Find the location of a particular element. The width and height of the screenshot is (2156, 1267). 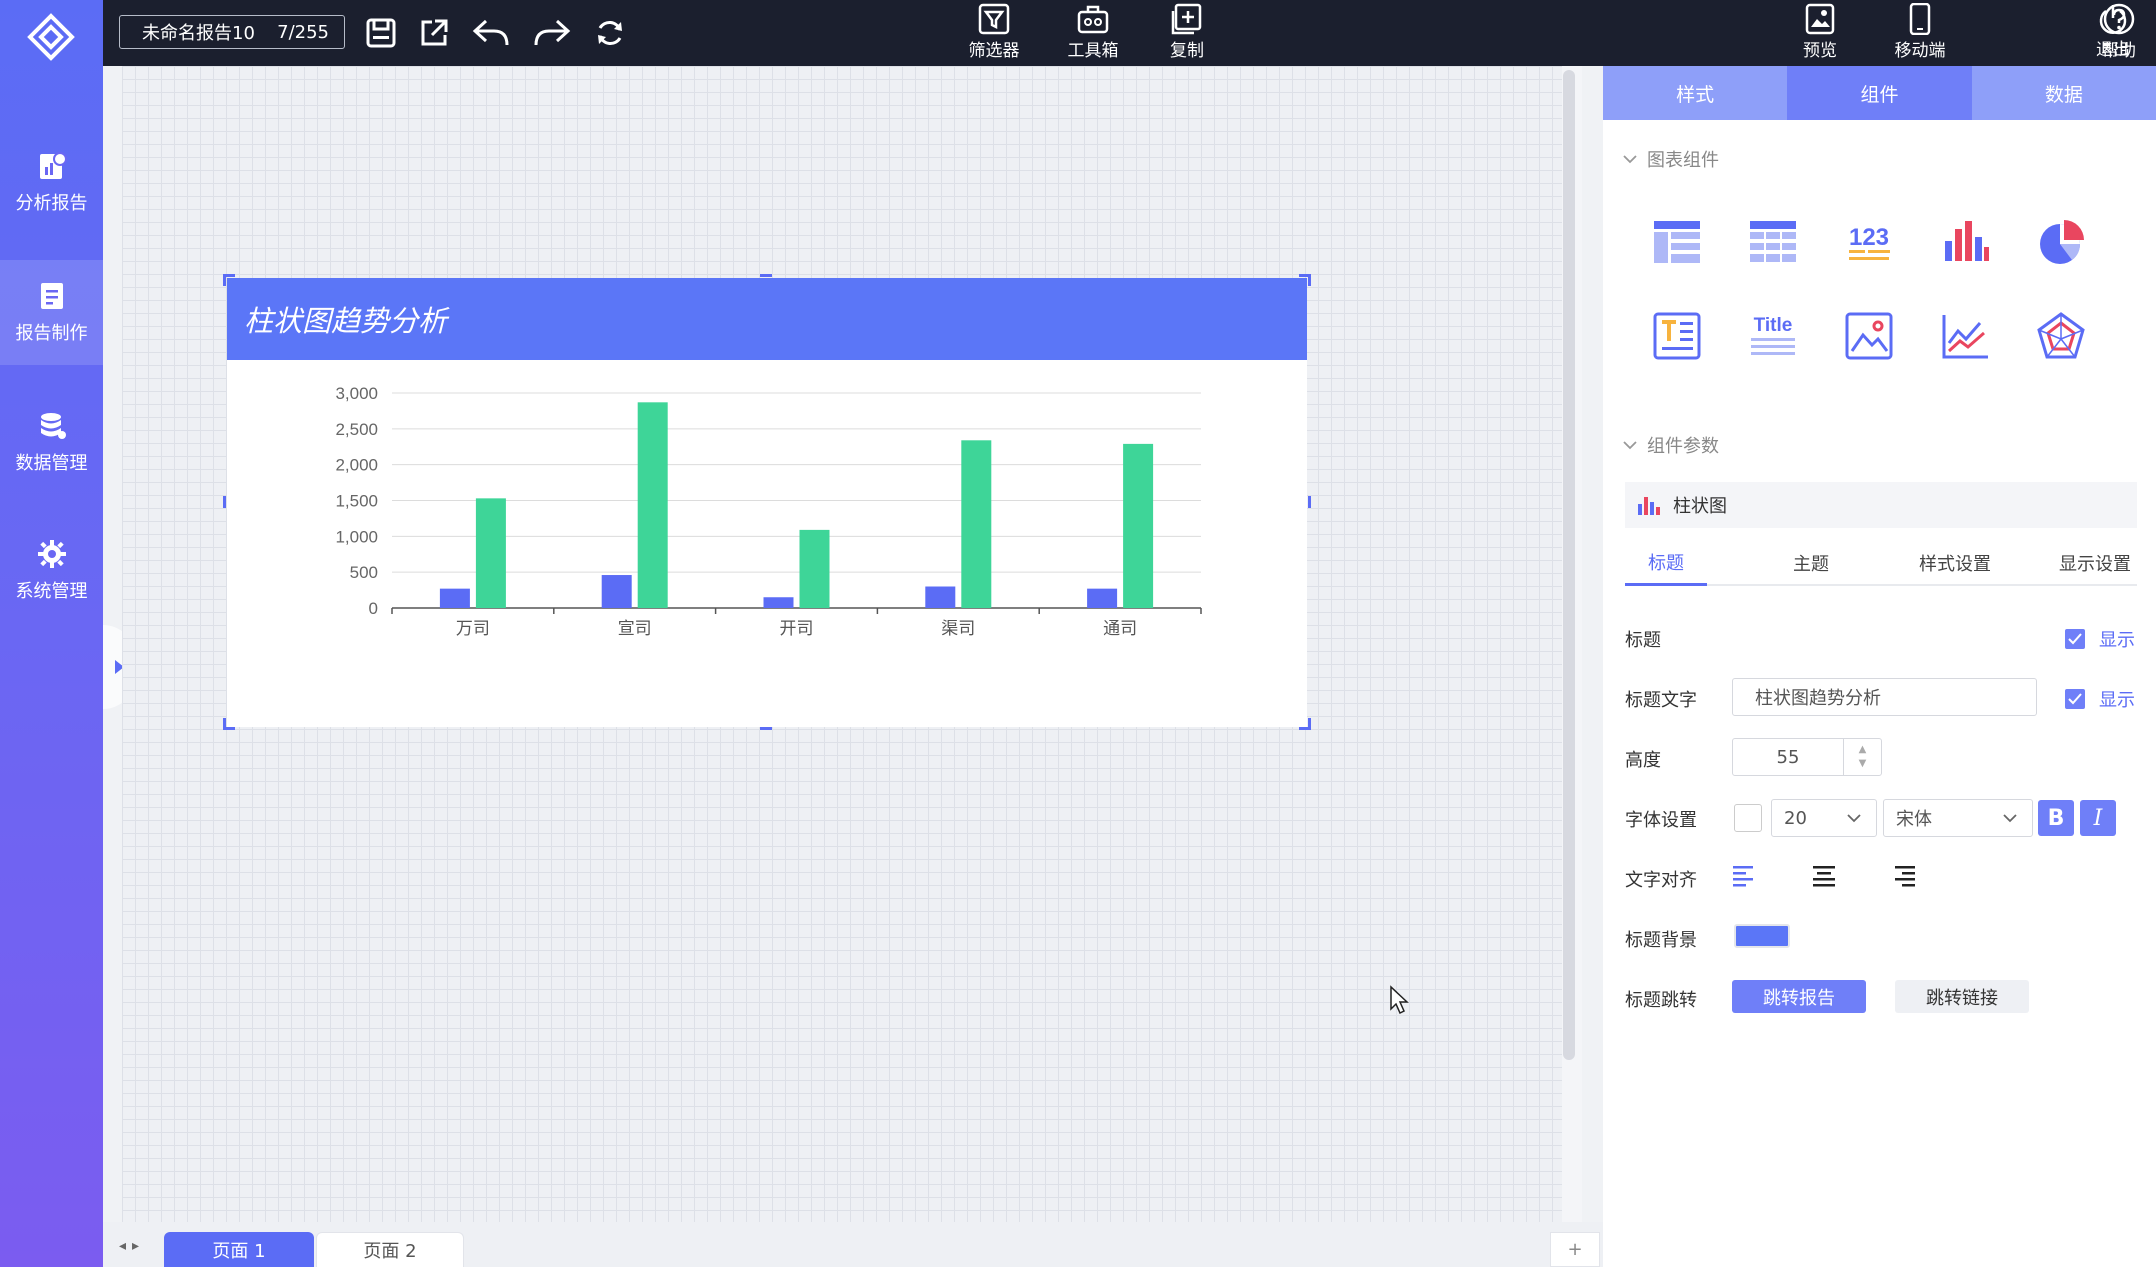

chart-title-bar: 柱状图趋势分析 is located at coordinates (767, 319).